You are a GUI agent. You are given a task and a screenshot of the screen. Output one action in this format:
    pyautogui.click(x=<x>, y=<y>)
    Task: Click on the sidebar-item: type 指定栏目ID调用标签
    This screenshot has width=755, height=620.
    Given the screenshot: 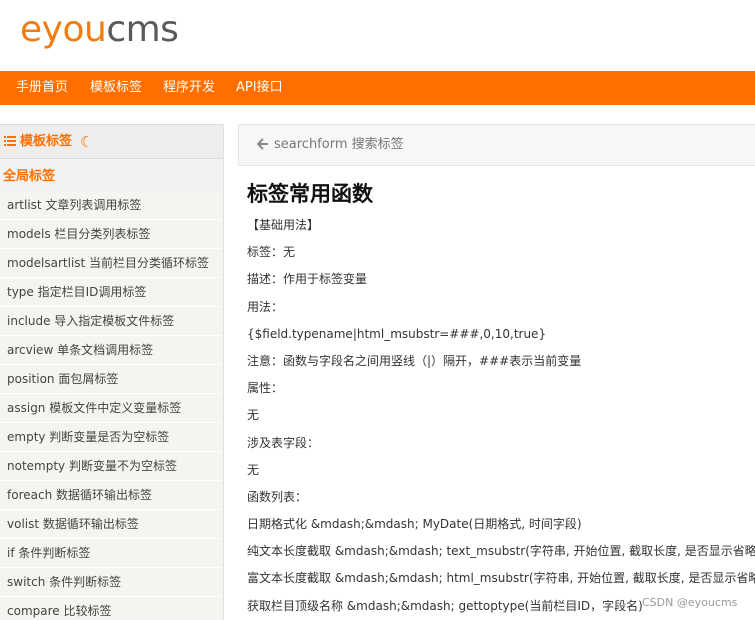 What is the action you would take?
    pyautogui.click(x=110, y=292)
    